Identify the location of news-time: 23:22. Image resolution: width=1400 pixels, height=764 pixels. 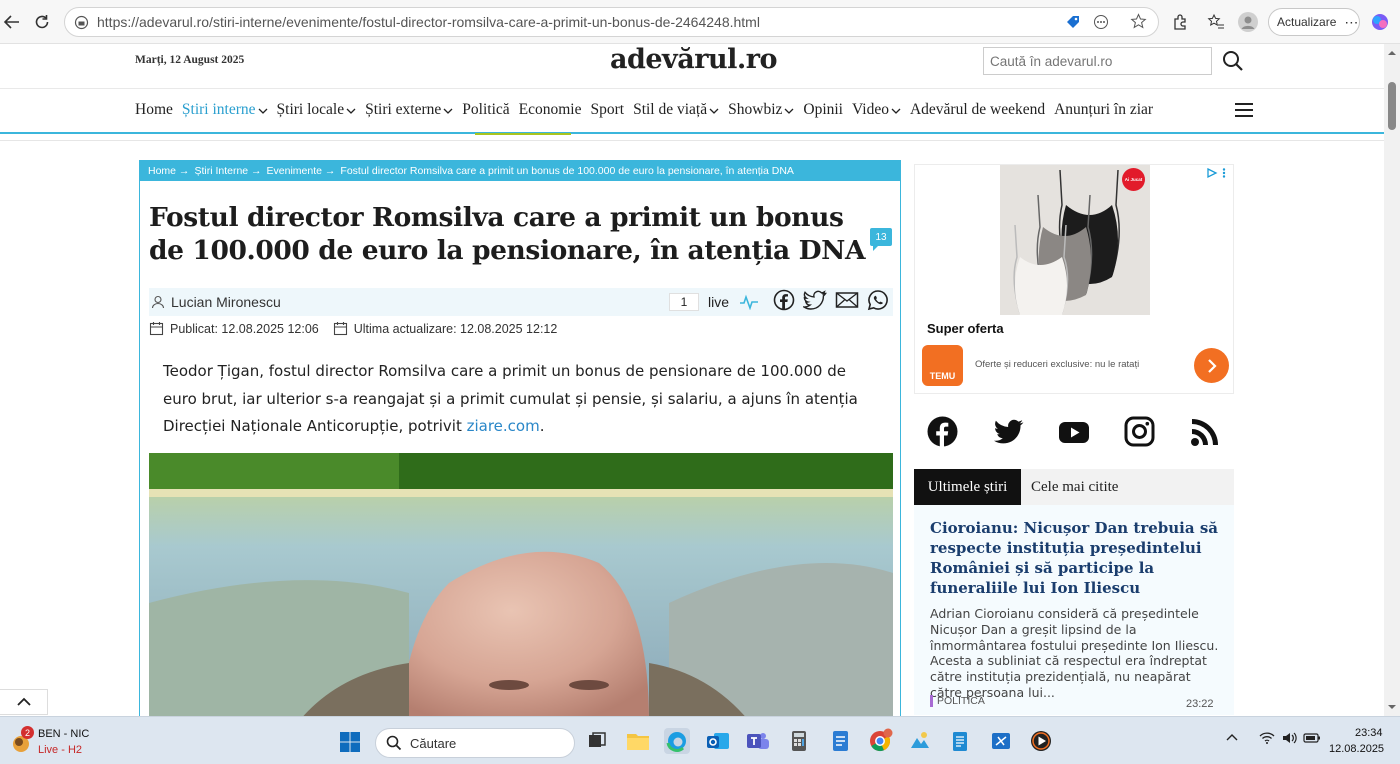
(1200, 704).